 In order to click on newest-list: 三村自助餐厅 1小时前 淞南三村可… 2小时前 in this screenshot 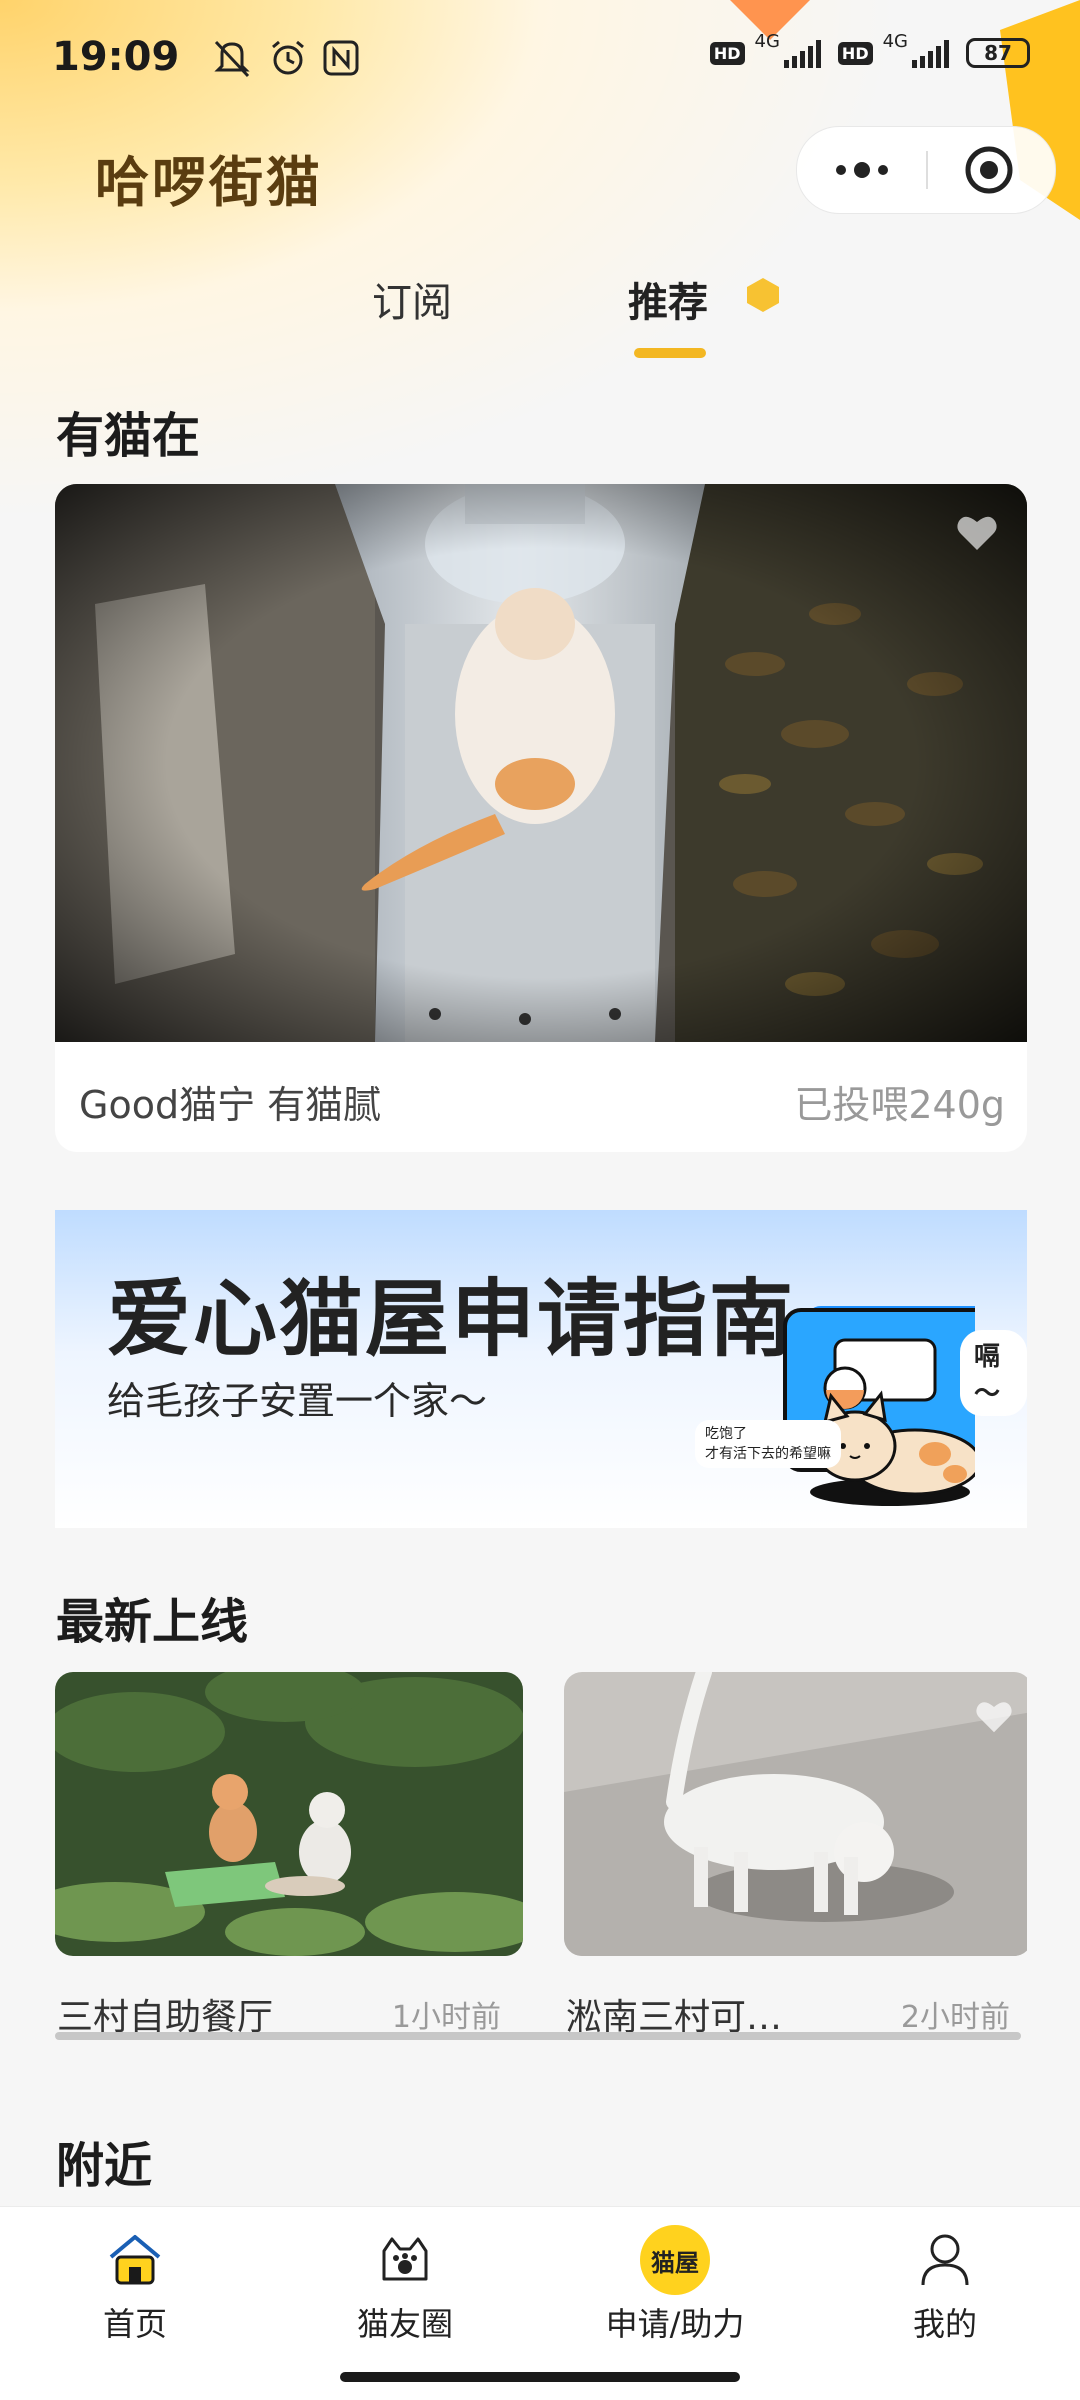, I will do `click(541, 1862)`.